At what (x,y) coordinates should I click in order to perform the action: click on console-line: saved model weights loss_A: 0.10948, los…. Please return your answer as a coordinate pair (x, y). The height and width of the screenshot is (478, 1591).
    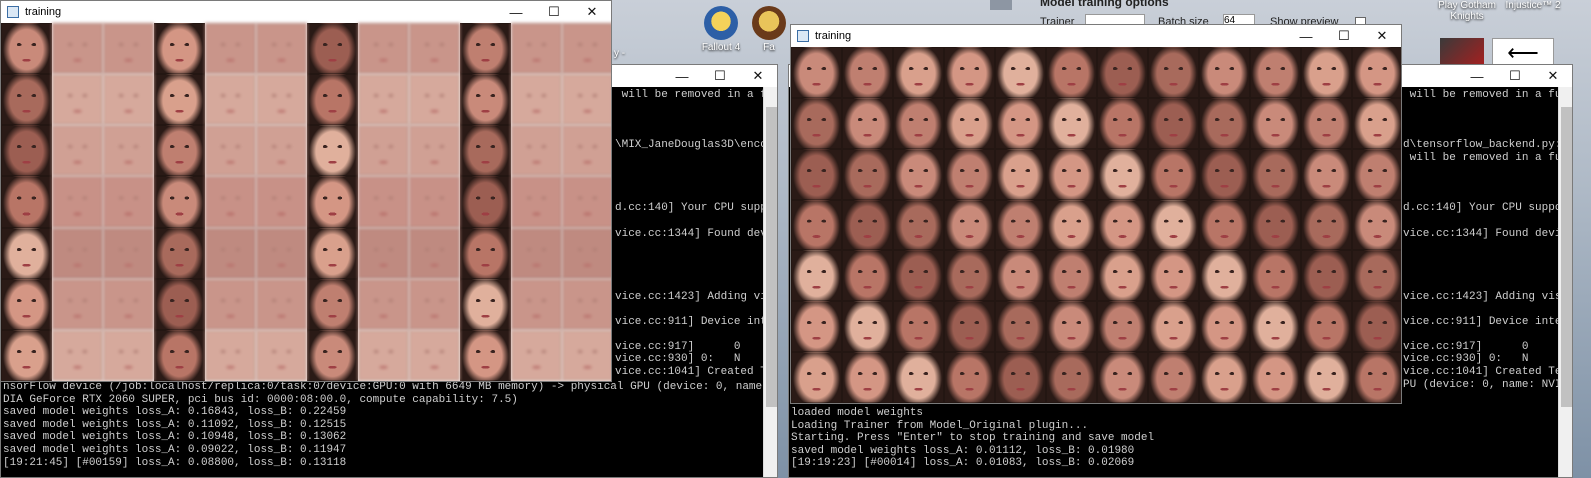
    Looking at the image, I should click on (175, 437).